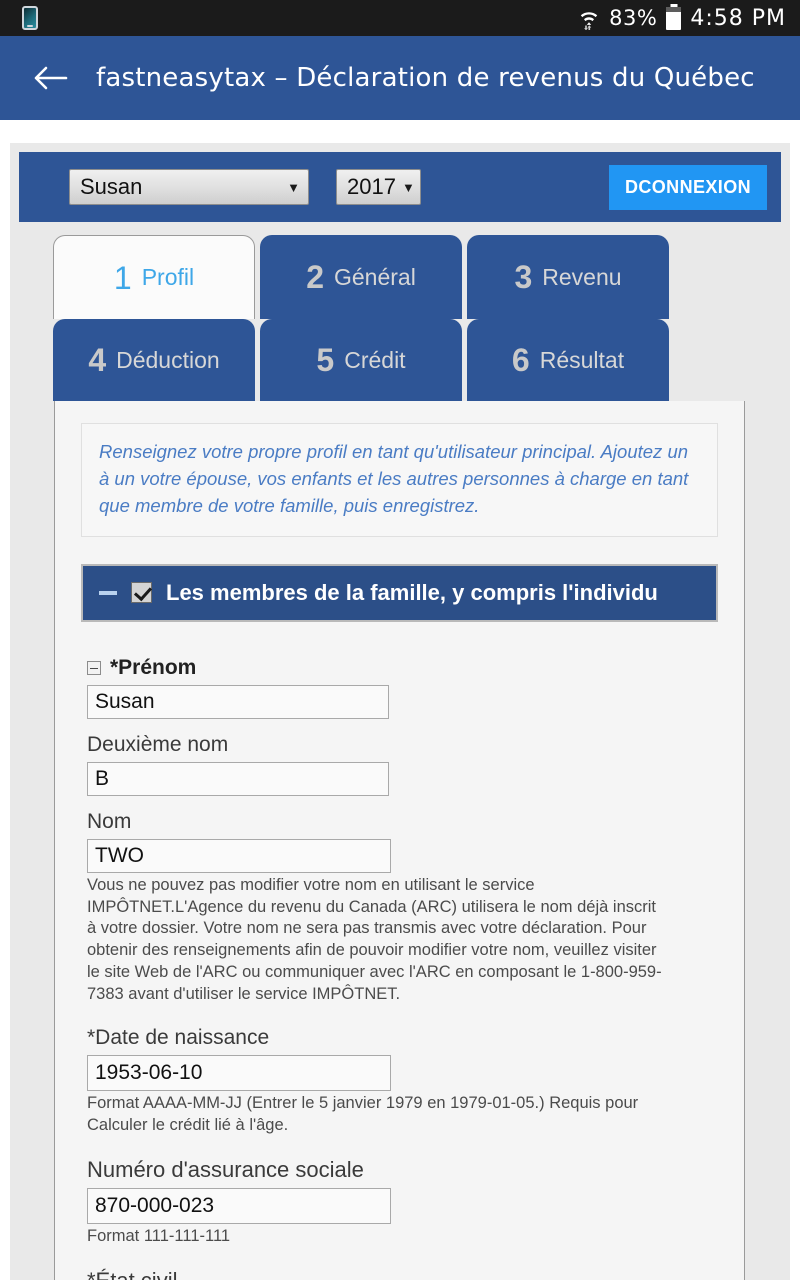  What do you see at coordinates (325, 360) in the screenshot?
I see `tab-number: 5` at bounding box center [325, 360].